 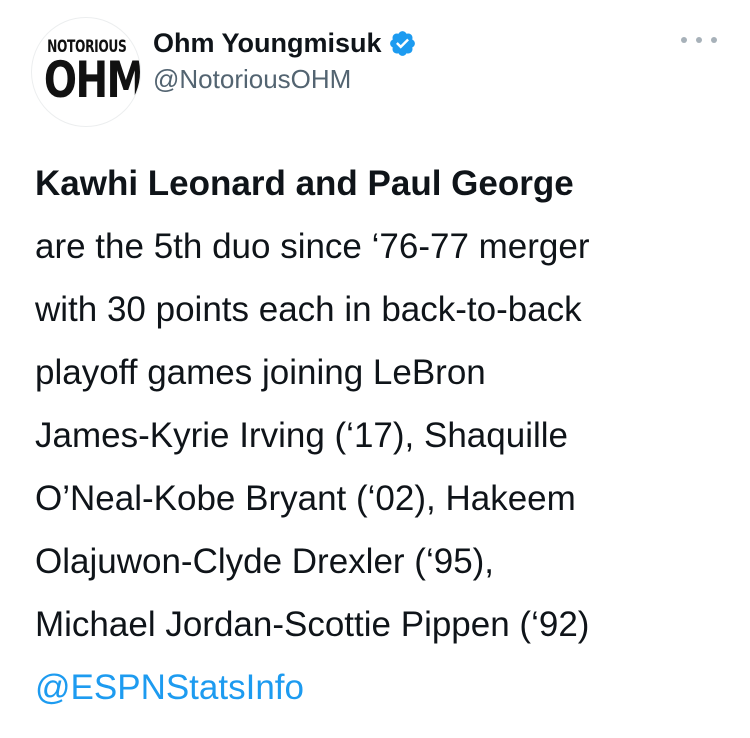 What do you see at coordinates (312, 246) in the screenshot?
I see `tweet-text-line: are the 5th duo since ‘76-77 merger` at bounding box center [312, 246].